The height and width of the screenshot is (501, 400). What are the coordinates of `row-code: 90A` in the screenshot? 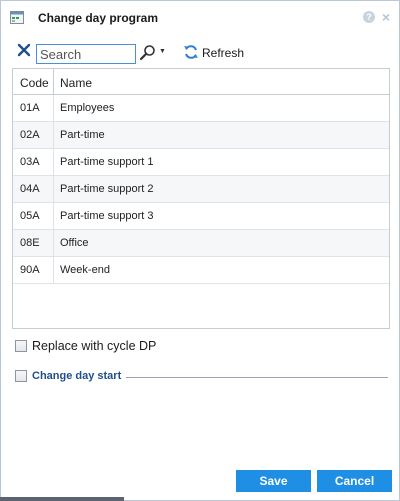 It's located at (30, 270).